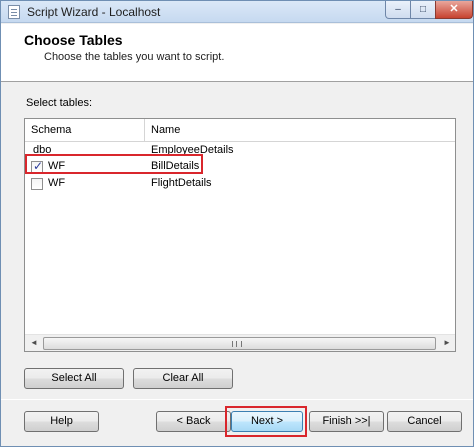  I want to click on table-row: WF FlightDetails, so click(240, 184).